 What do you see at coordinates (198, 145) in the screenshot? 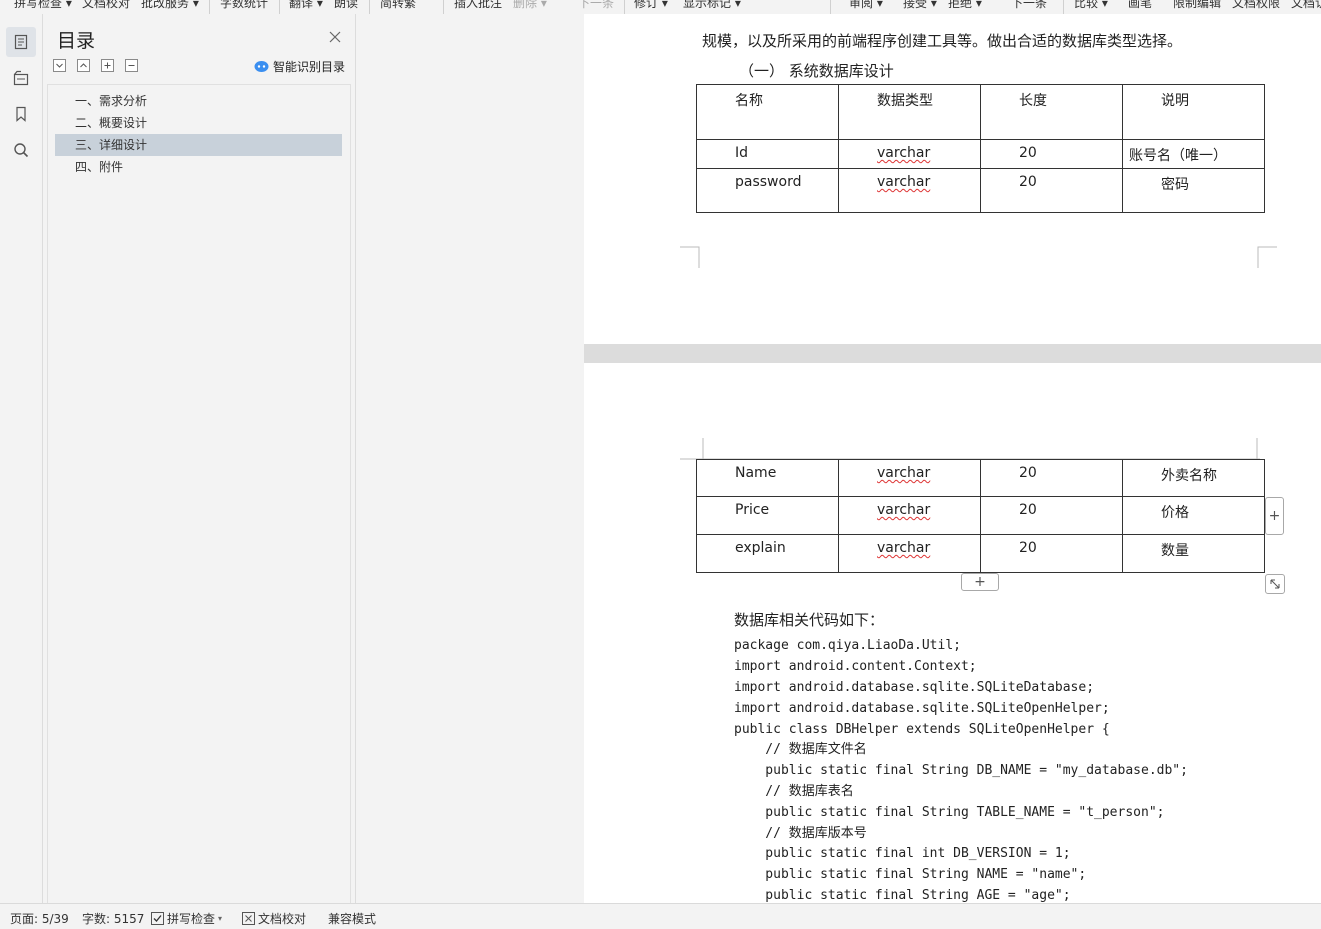
I see `toc-item-detailed-design: 三、详细设计` at bounding box center [198, 145].